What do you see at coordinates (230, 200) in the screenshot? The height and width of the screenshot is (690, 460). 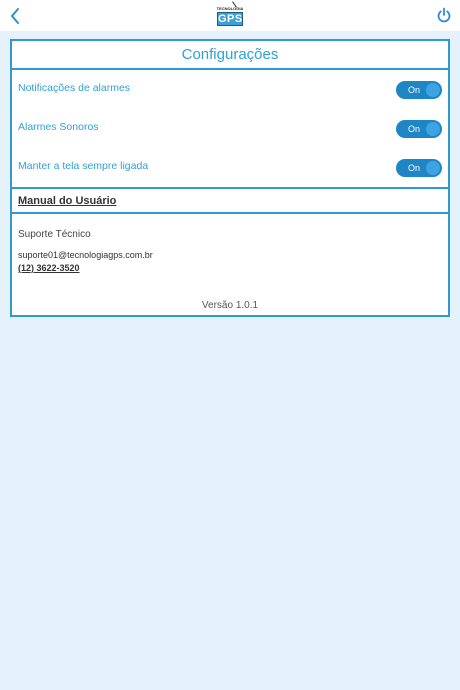 I see `manual-row: Manual do Usuário` at bounding box center [230, 200].